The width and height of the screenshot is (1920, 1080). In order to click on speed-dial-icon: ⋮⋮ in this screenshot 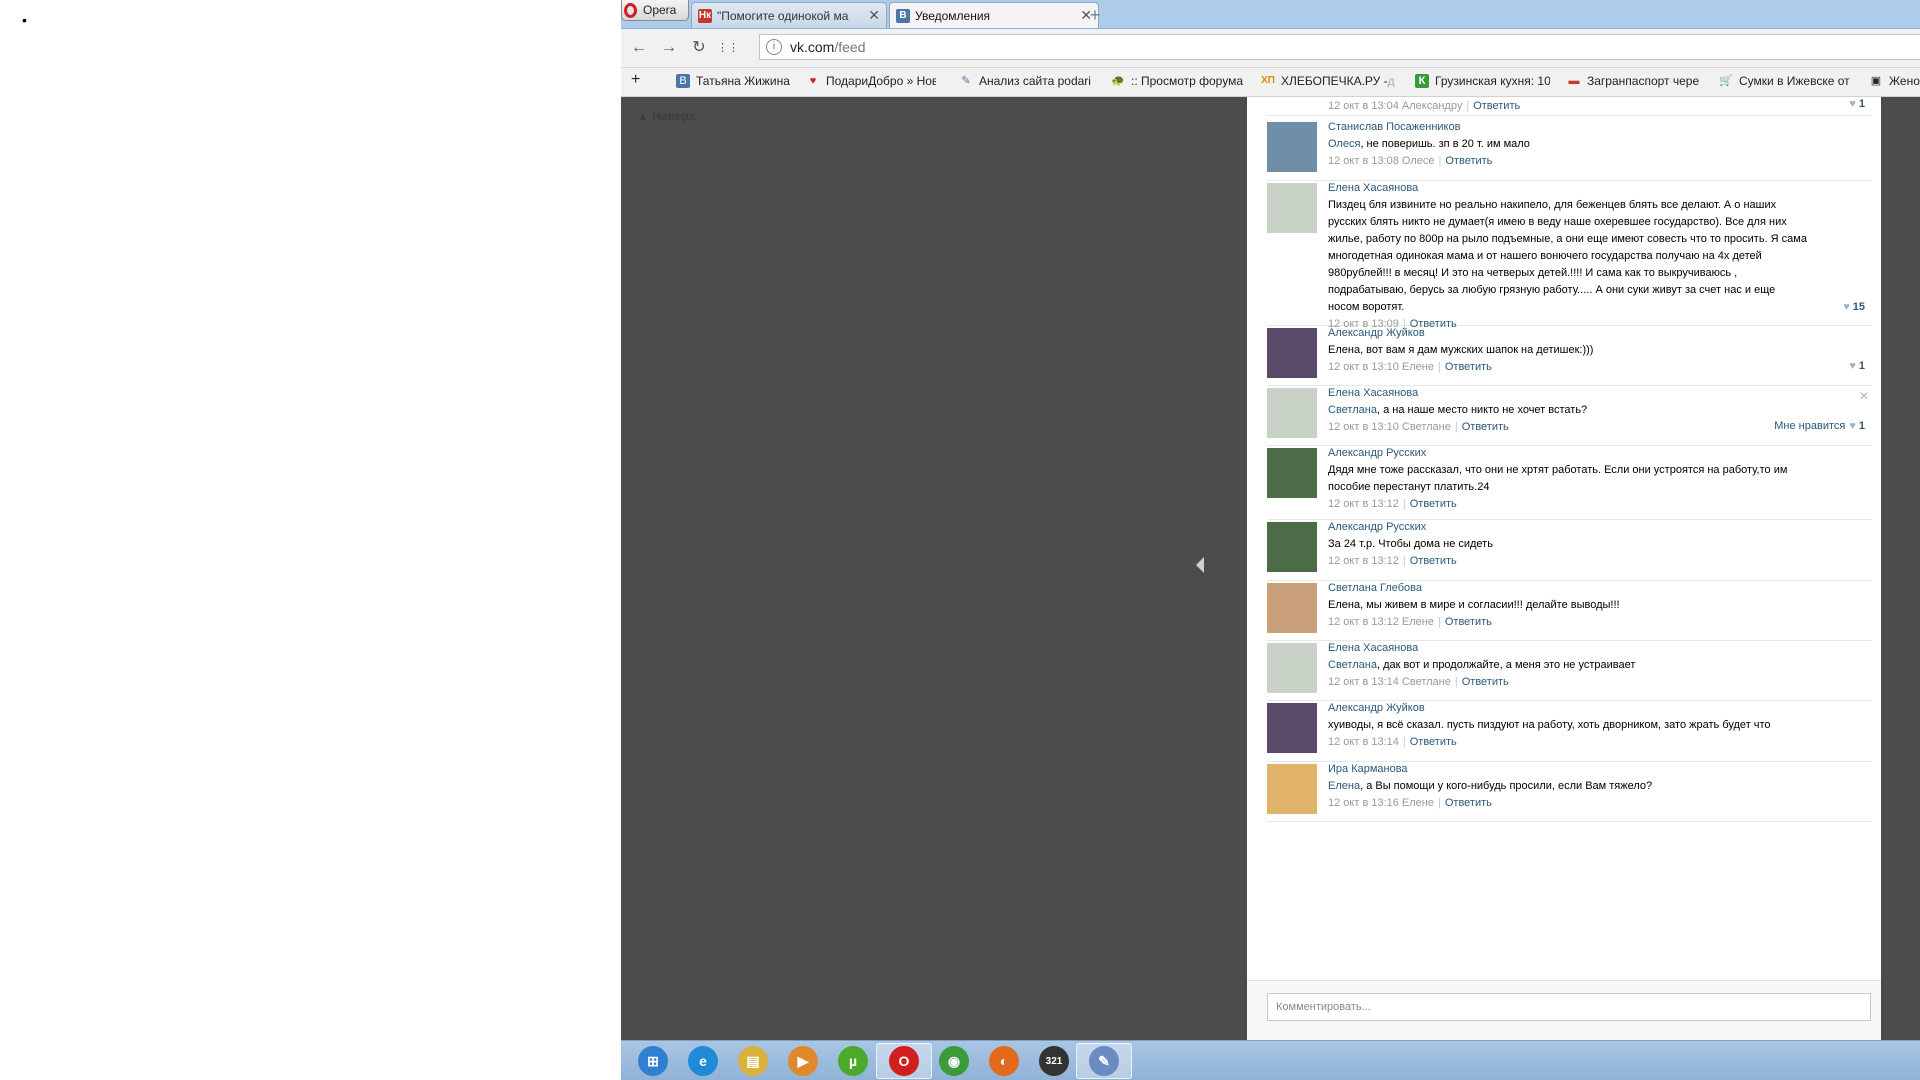, I will do `click(728, 48)`.